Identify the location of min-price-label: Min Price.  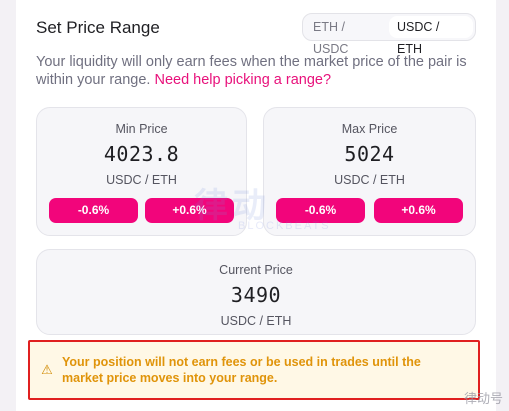
(141, 129).